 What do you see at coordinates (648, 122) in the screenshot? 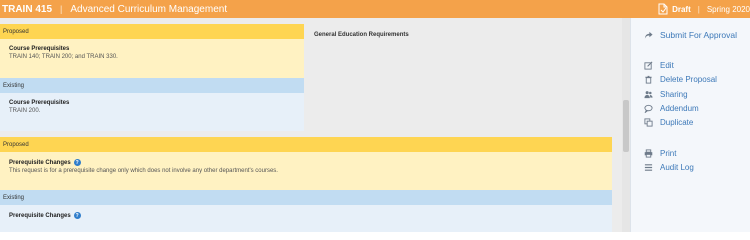
I see `copy-icon` at bounding box center [648, 122].